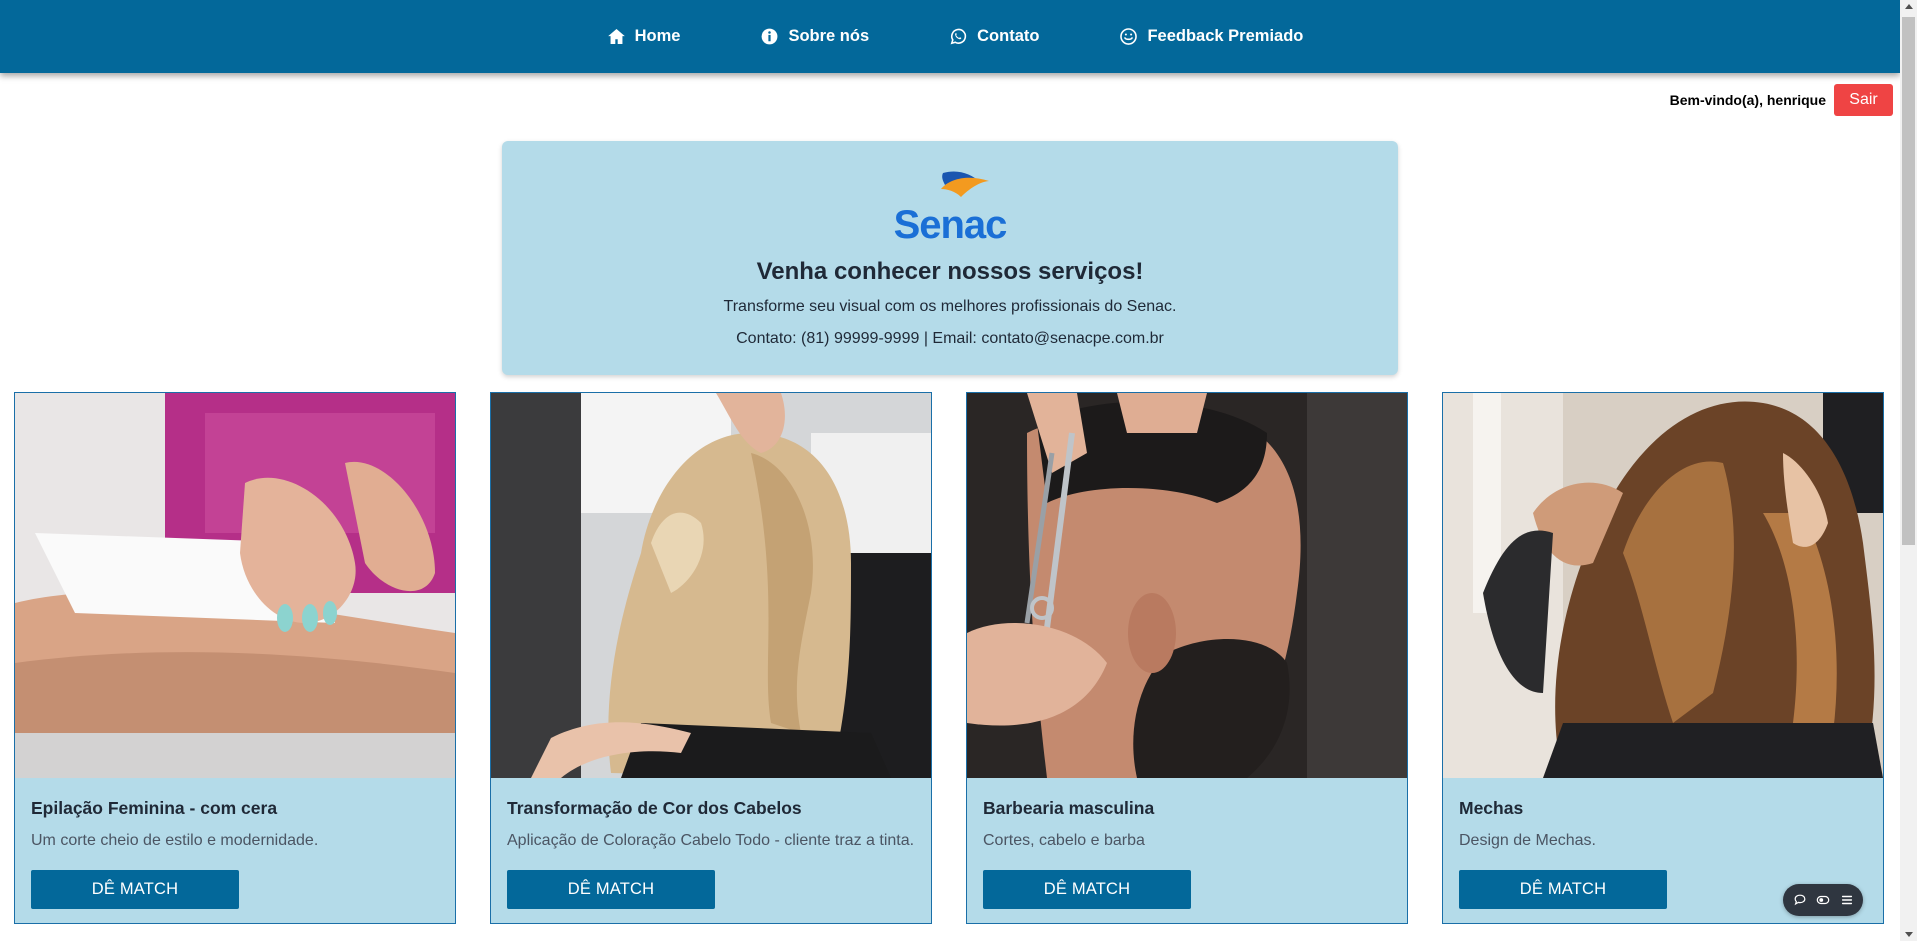 The image size is (1917, 941). I want to click on smile-icon, so click(1129, 36).